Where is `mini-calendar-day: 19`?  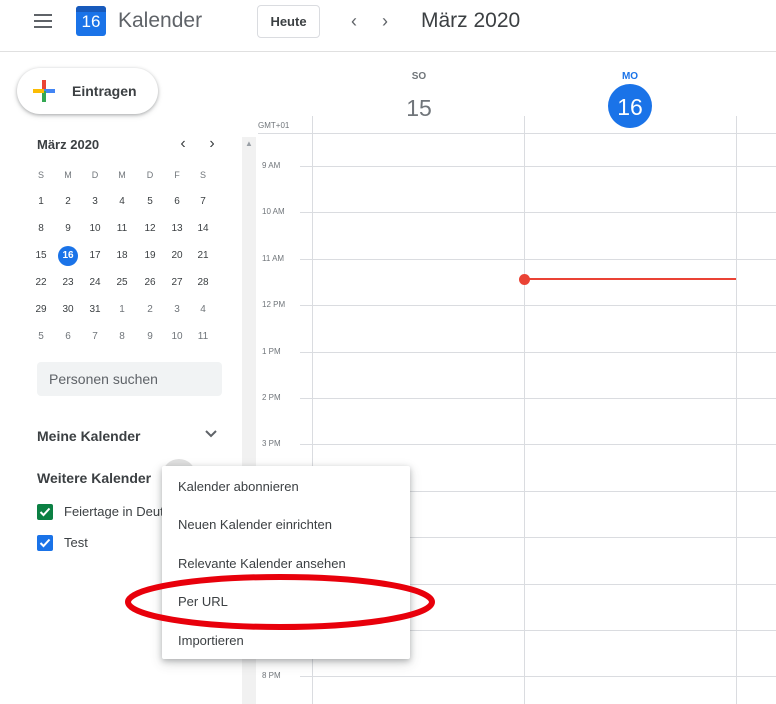 mini-calendar-day: 19 is located at coordinates (150, 256).